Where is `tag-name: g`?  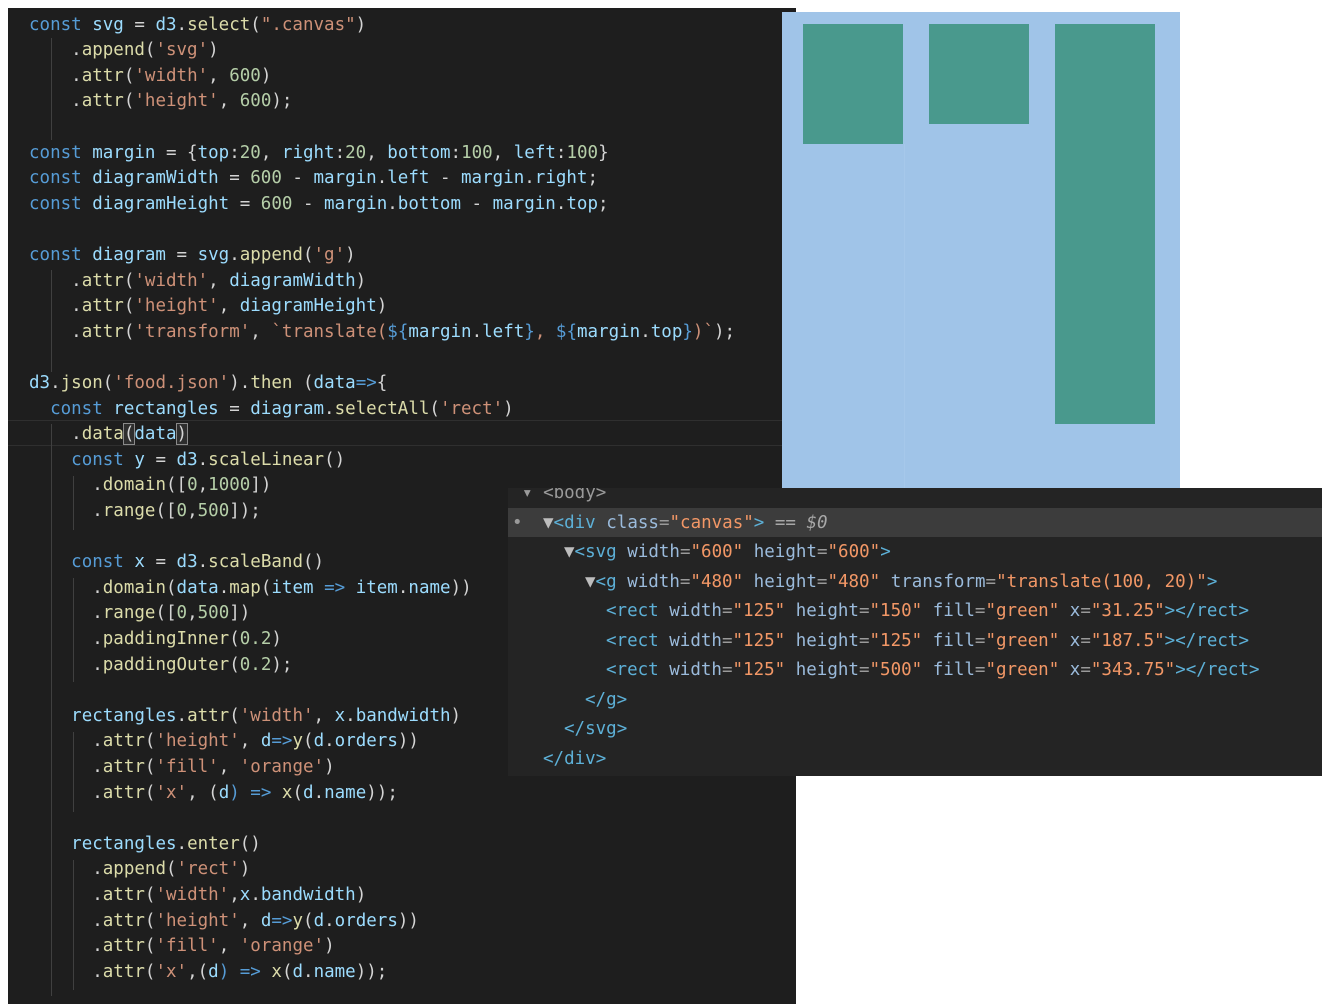
tag-name: g is located at coordinates (611, 699).